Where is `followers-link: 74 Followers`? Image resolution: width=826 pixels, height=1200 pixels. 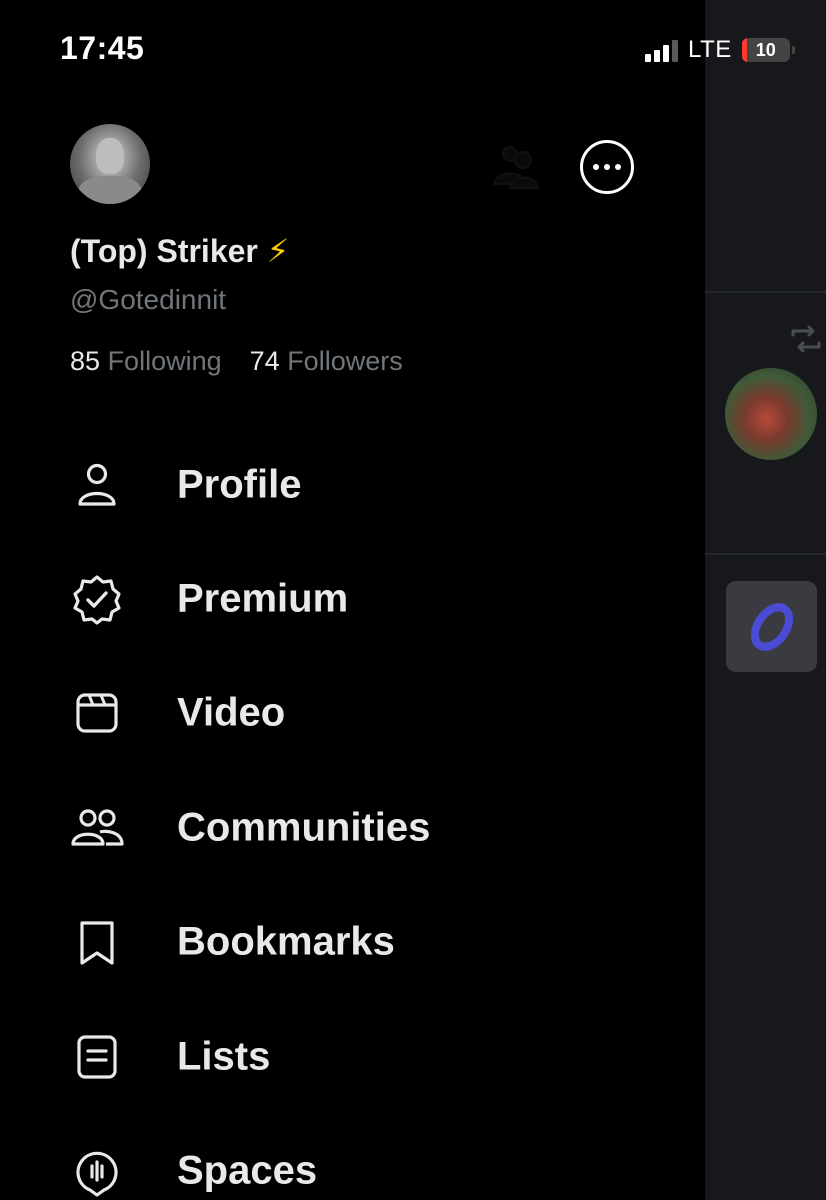 followers-link: 74 Followers is located at coordinates (326, 361).